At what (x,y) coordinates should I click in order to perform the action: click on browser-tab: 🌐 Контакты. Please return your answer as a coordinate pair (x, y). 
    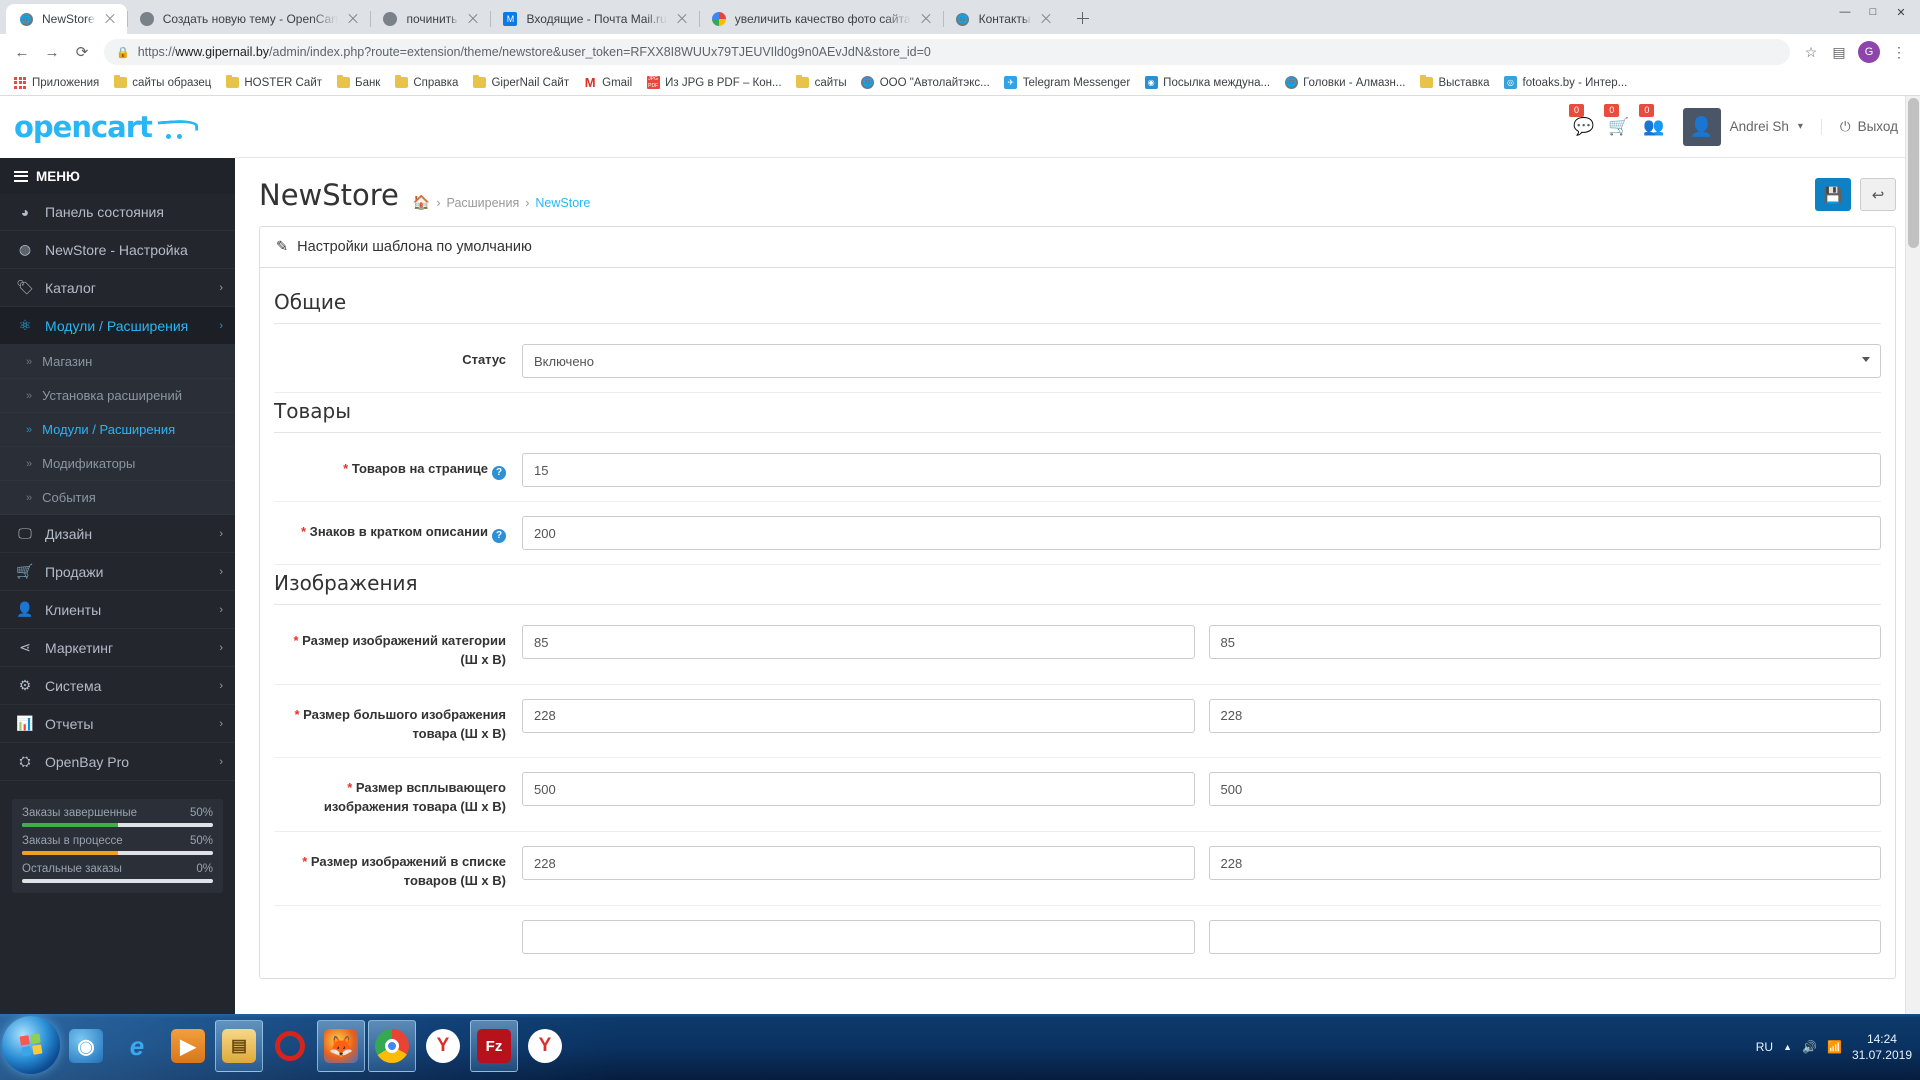
    Looking at the image, I should click on (1002, 19).